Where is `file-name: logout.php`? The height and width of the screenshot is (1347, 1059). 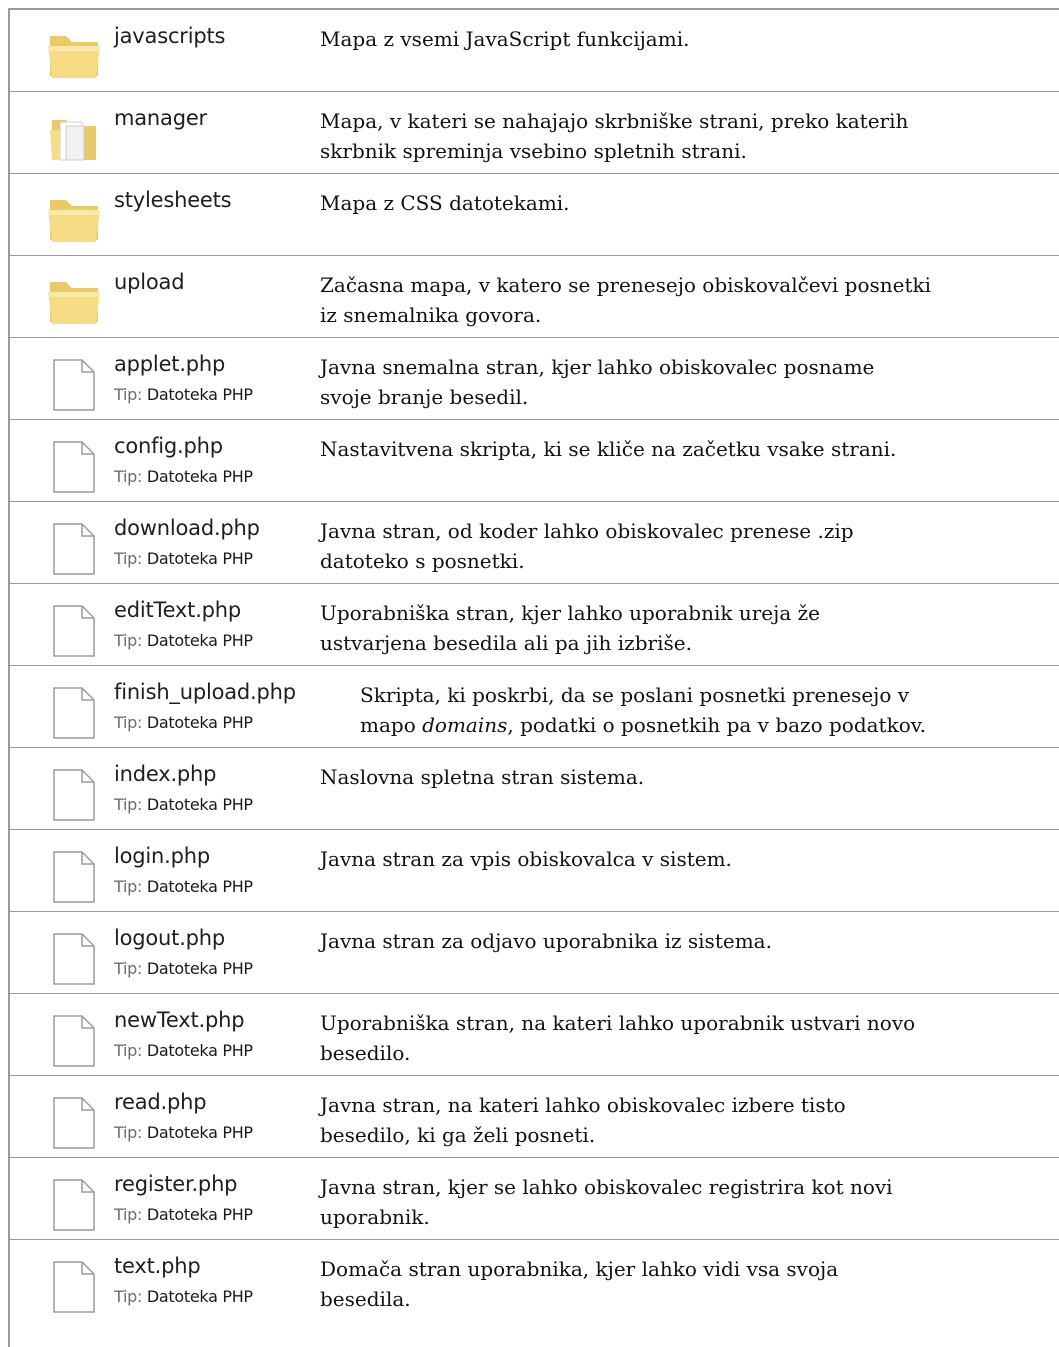 file-name: logout.php is located at coordinates (169, 938).